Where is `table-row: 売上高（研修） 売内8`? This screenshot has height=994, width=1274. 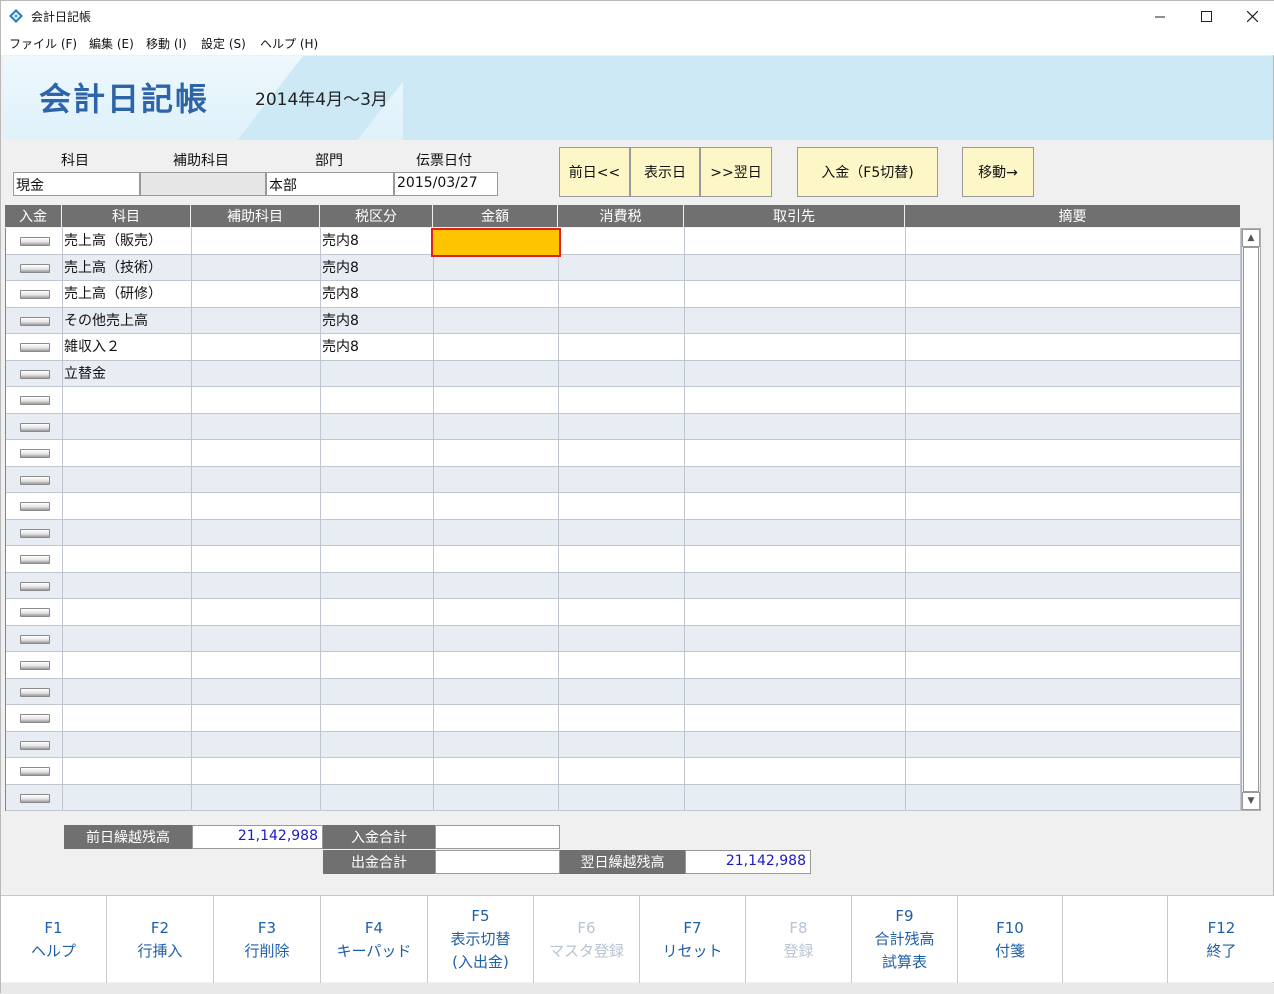
table-row: 売上高（研修） 売内8 is located at coordinates (623, 294).